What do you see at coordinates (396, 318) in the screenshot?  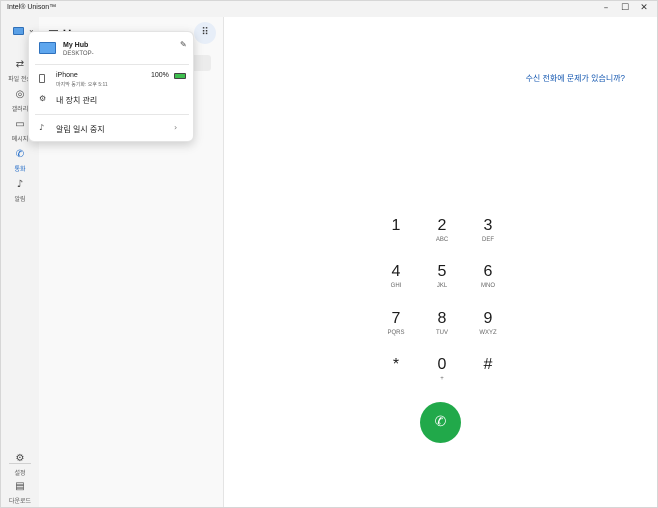 I see `dial-key-digit: 7` at bounding box center [396, 318].